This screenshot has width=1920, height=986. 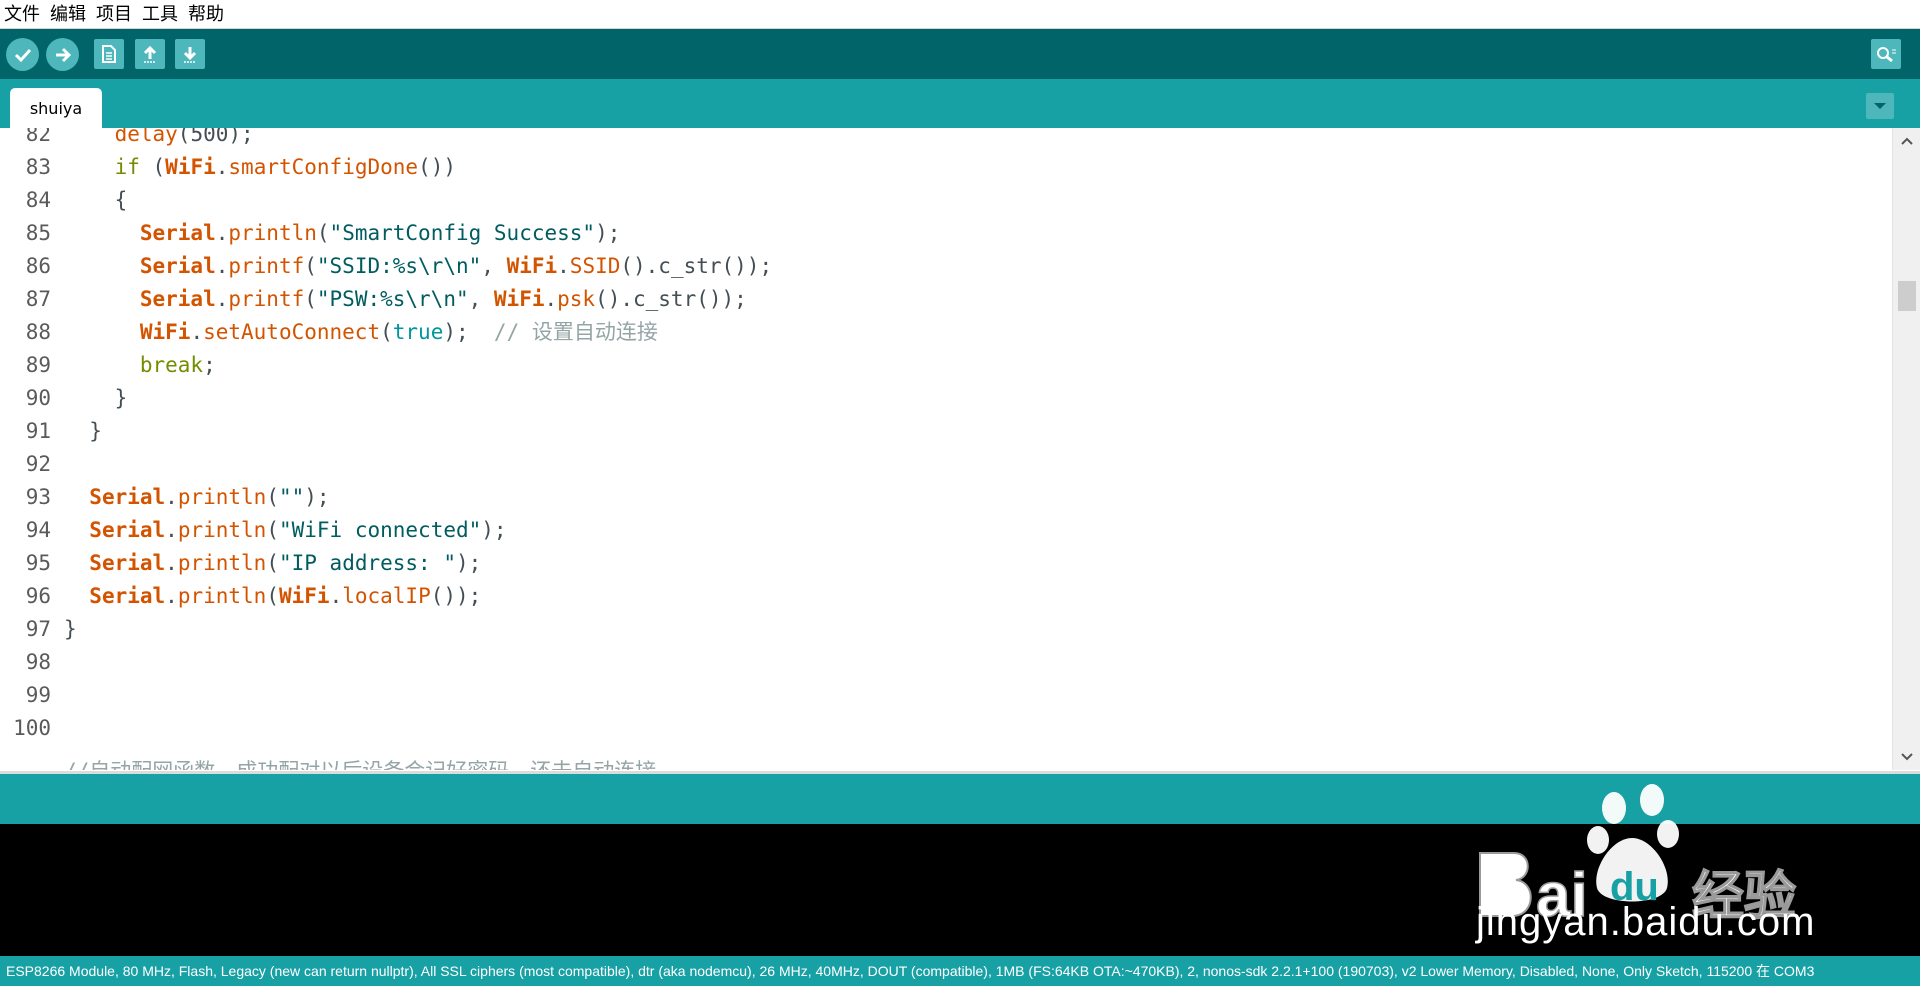 What do you see at coordinates (1907, 141) in the screenshot?
I see `scroll-up-icon` at bounding box center [1907, 141].